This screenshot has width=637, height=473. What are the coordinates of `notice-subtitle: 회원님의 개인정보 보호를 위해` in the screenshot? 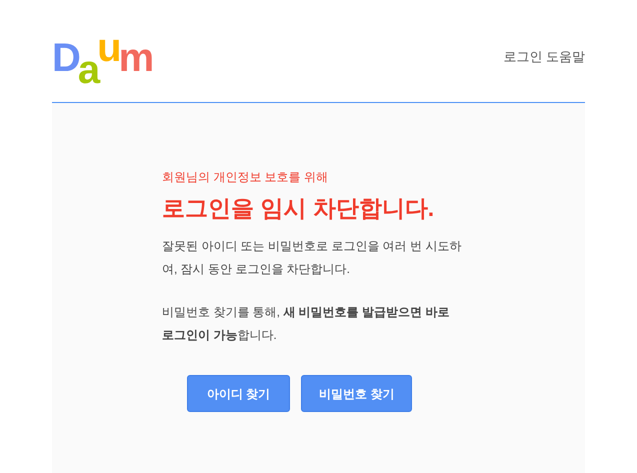 It's located at (246, 177).